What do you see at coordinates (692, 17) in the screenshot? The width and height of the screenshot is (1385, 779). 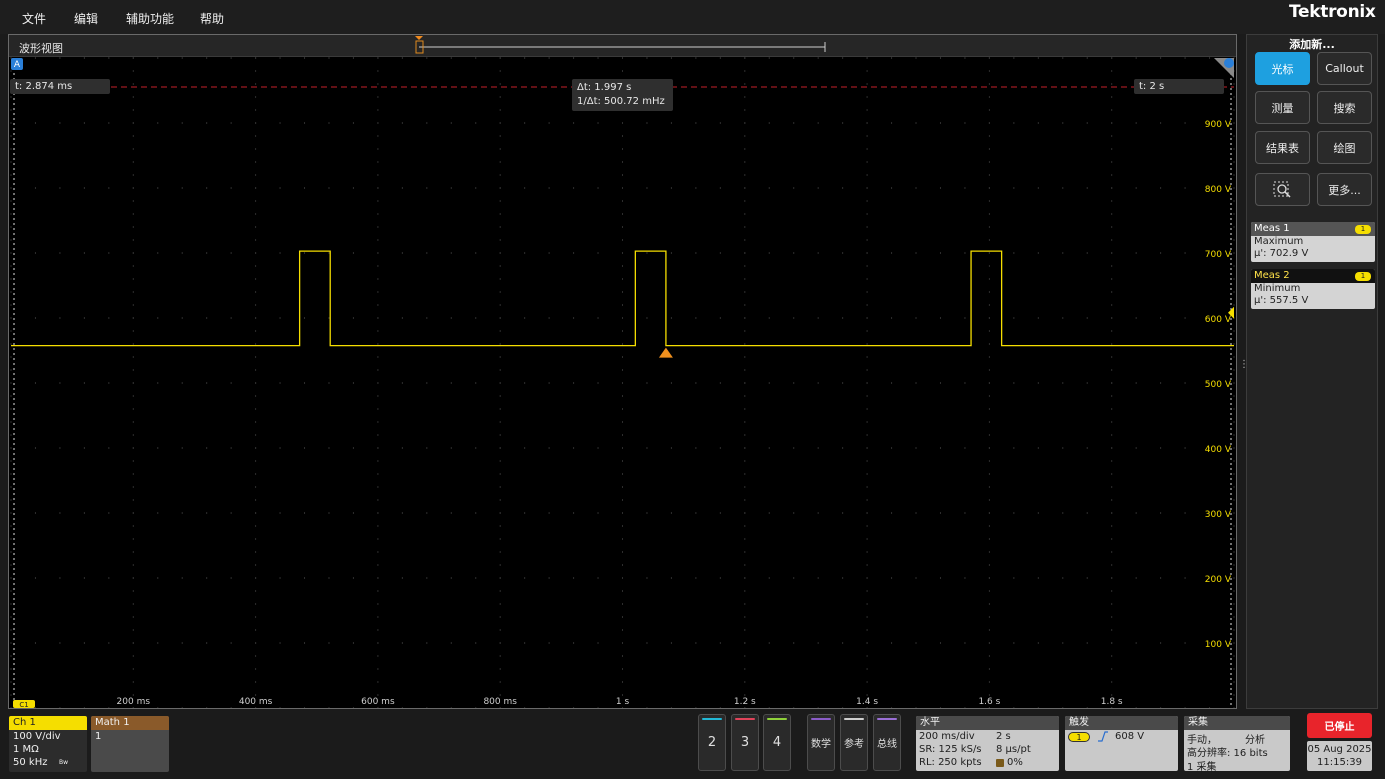 I see `menu-bar: 文件 编辑 辅助功能 帮助 Tektronix` at bounding box center [692, 17].